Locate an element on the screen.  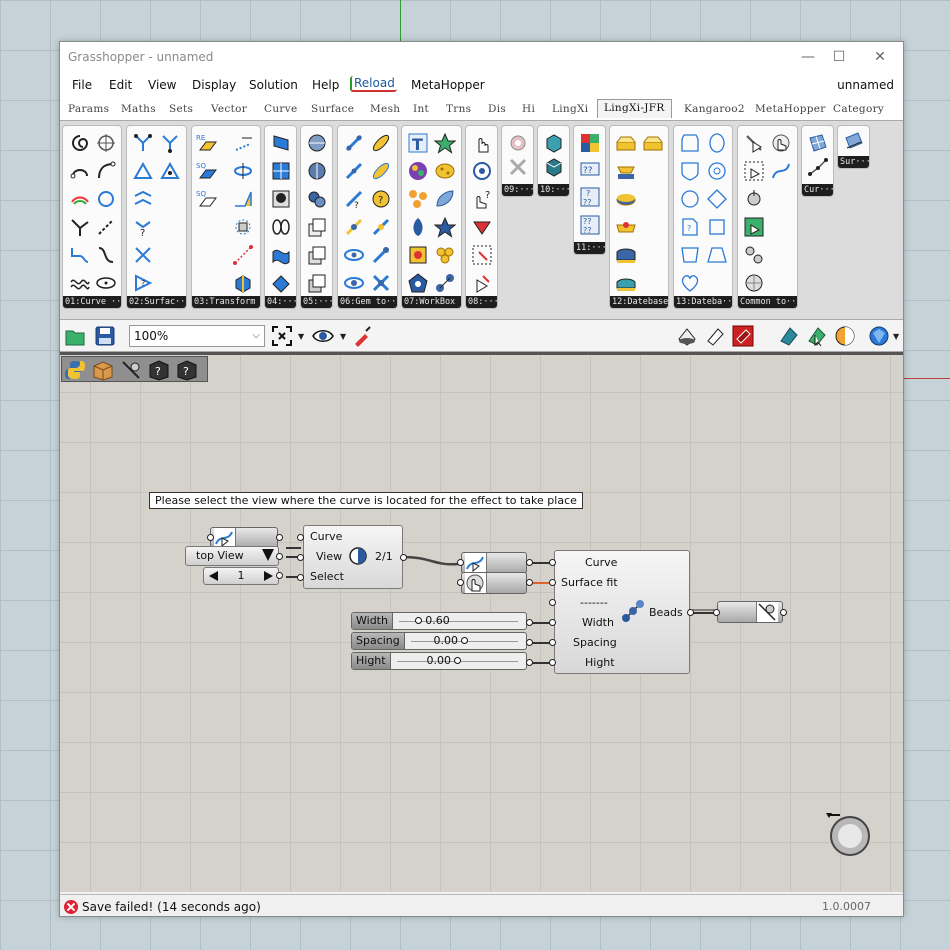
curve-step-icon is located at coordinates (80, 255).